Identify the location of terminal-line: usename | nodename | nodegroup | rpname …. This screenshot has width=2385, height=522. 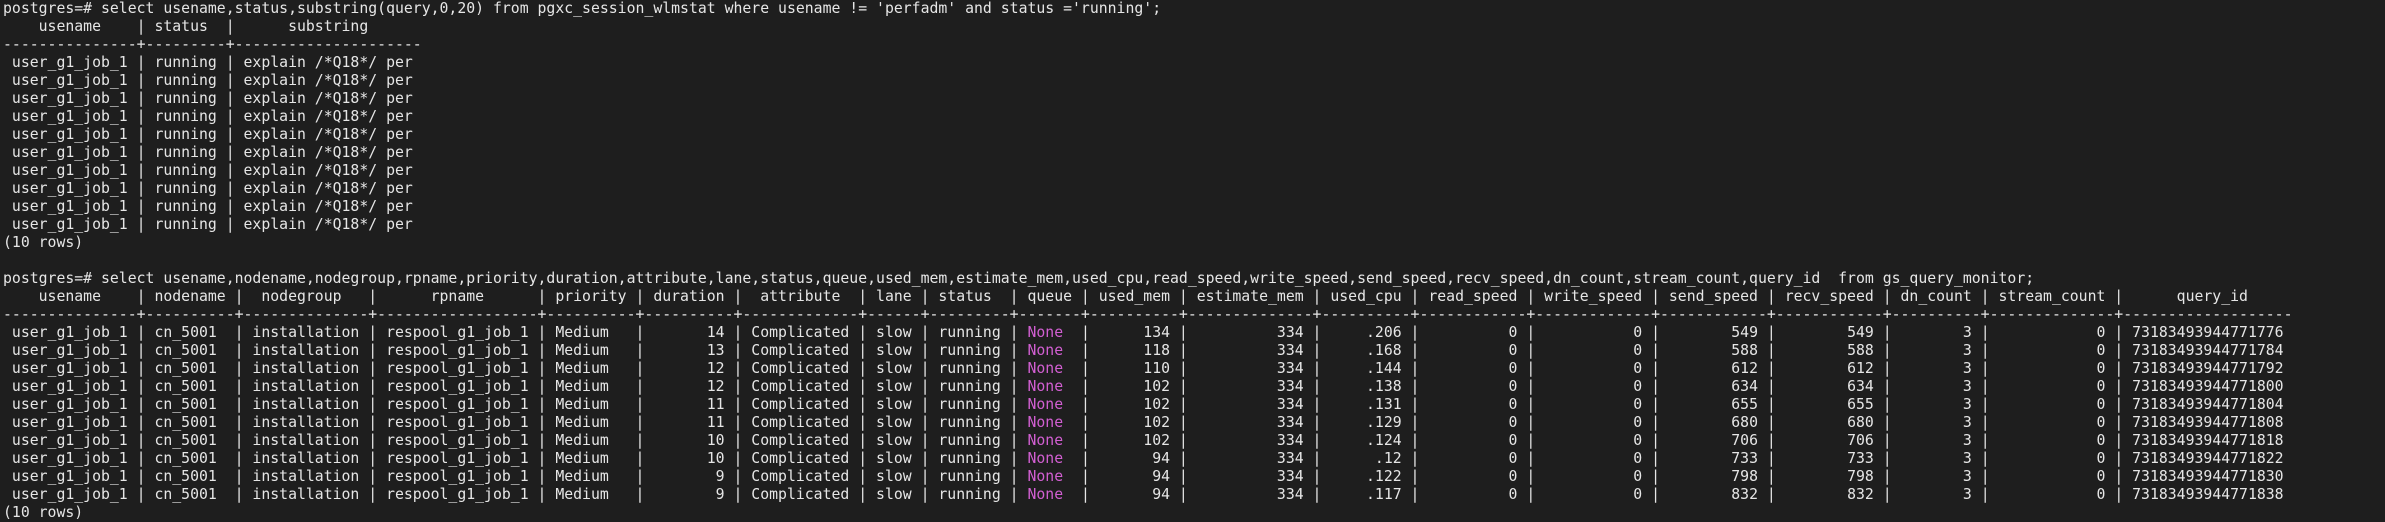
(1194, 297).